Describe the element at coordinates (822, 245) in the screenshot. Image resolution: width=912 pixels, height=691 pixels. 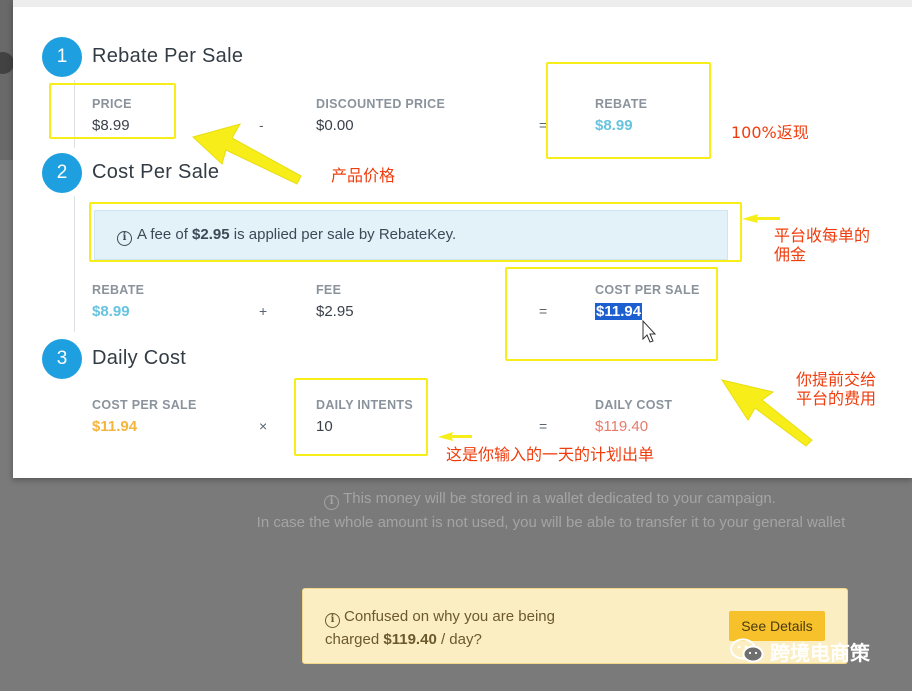
I see `annotation-platform-fee: 平台收每单的 佣金` at that location.